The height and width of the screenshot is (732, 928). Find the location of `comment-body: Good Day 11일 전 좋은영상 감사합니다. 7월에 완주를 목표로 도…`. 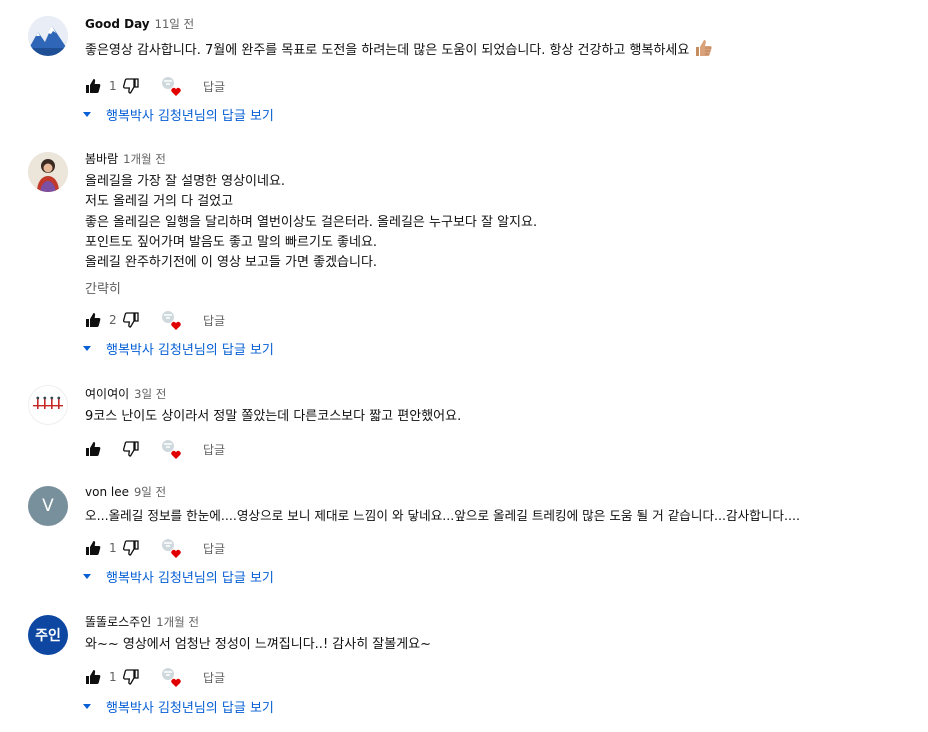

comment-body: Good Day 11일 전 좋은영상 감사합니다. 7월에 완주를 목표로 도… is located at coordinates (505, 38).